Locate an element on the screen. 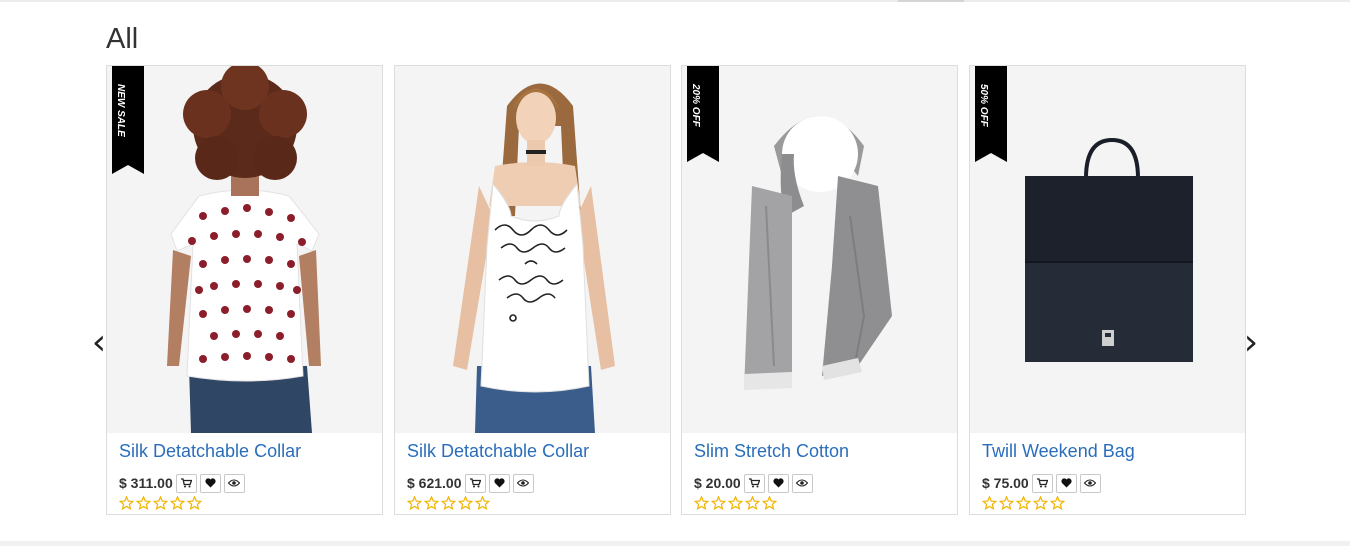  product-price: $ 20.00 is located at coordinates (717, 483).